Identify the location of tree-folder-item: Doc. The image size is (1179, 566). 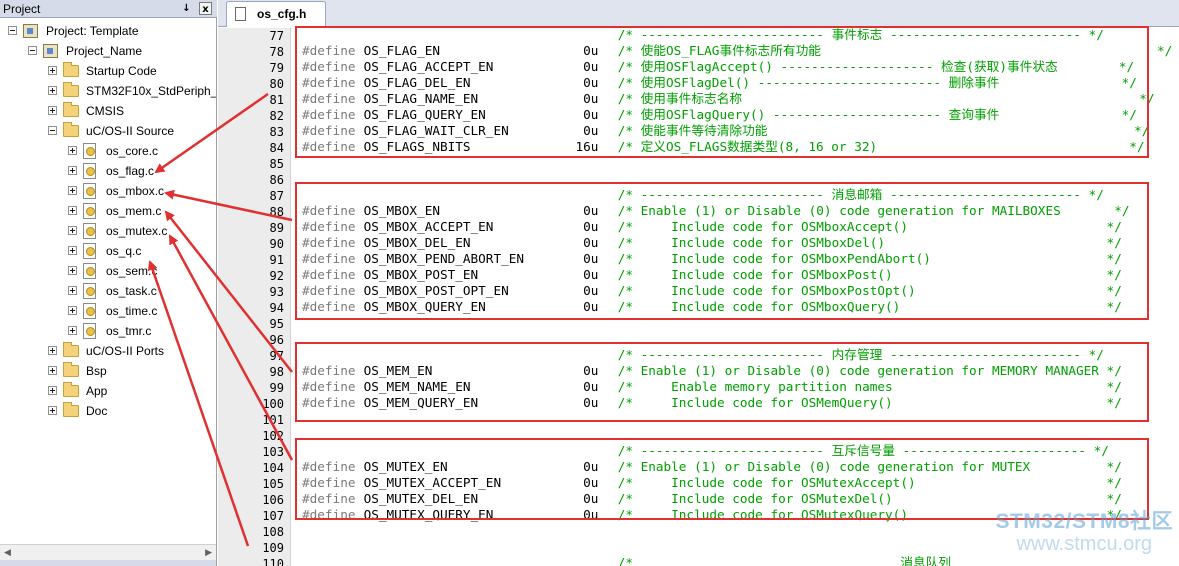
(108, 411).